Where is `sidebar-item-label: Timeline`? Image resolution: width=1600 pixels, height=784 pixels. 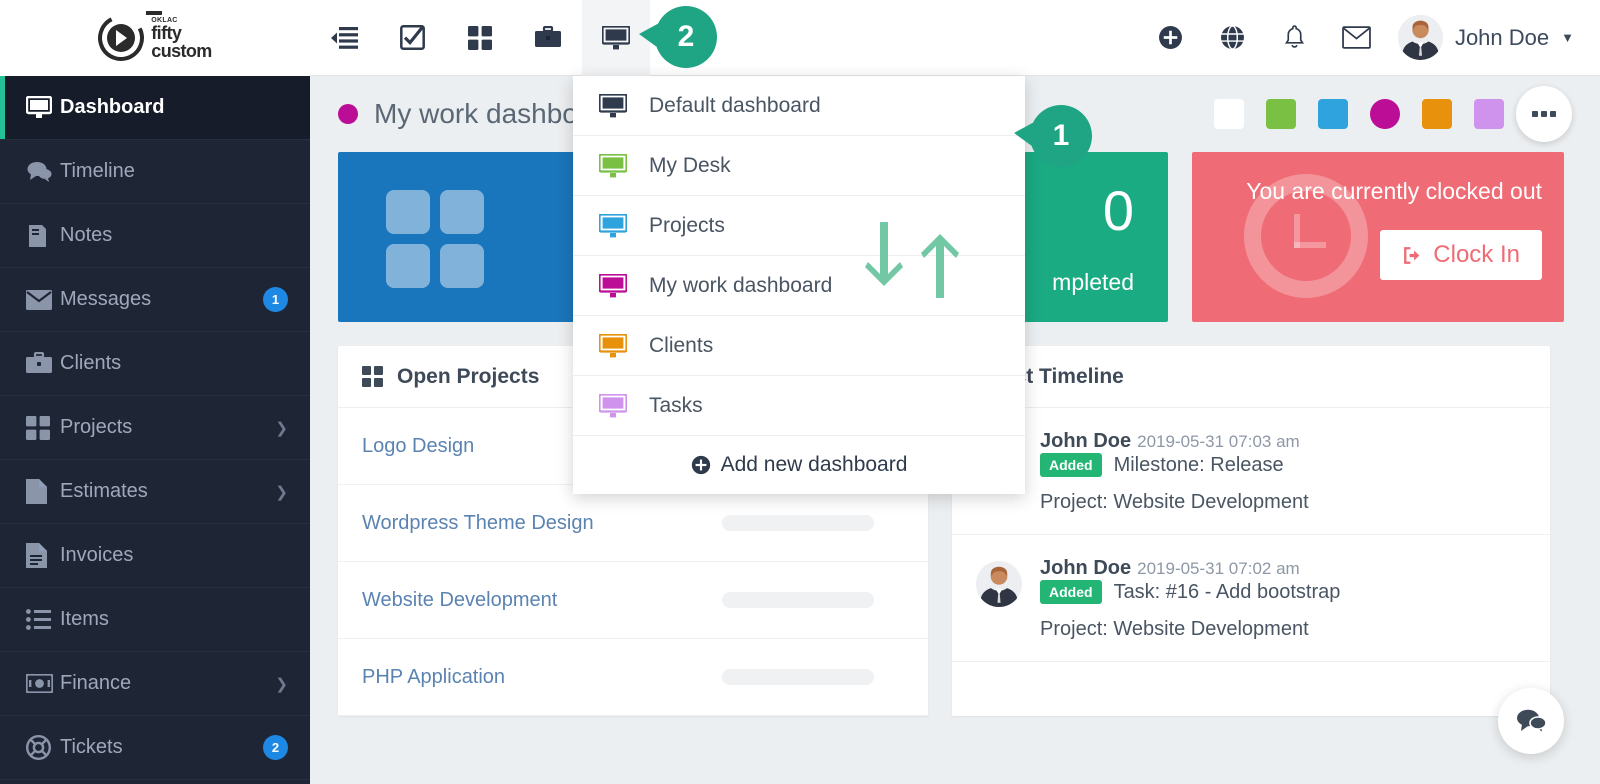 sidebar-item-label: Timeline is located at coordinates (97, 171).